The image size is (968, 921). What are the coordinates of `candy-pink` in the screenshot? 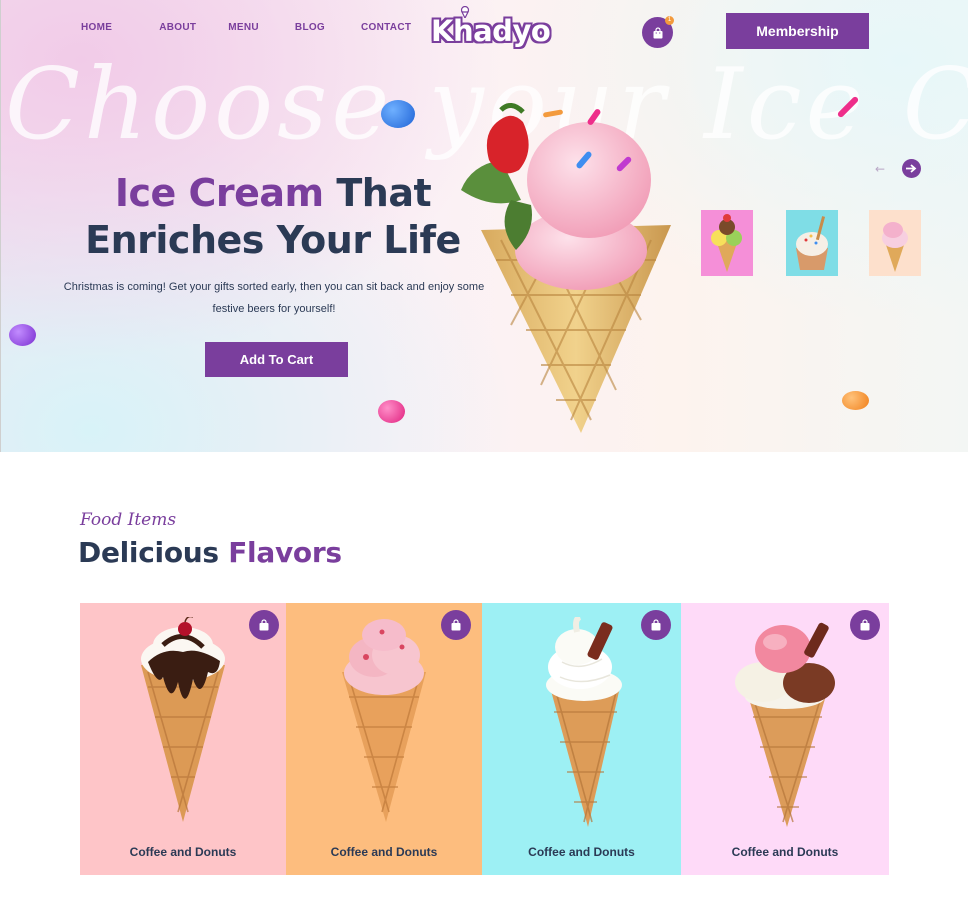 It's located at (391, 411).